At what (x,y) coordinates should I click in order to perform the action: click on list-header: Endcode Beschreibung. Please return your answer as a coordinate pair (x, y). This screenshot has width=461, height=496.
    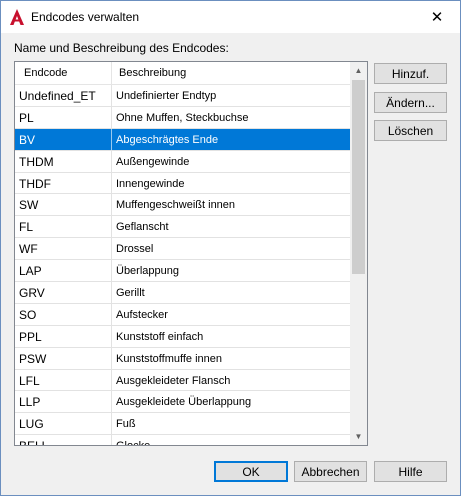
    Looking at the image, I should click on (182, 73).